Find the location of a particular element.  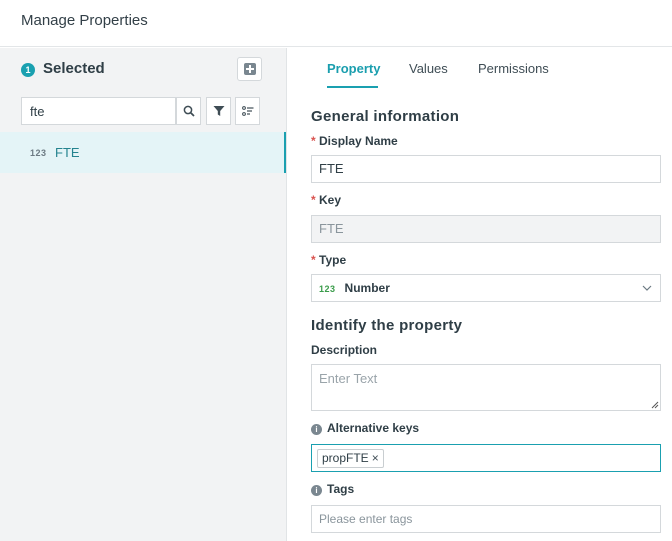

search-button is located at coordinates (188, 111).